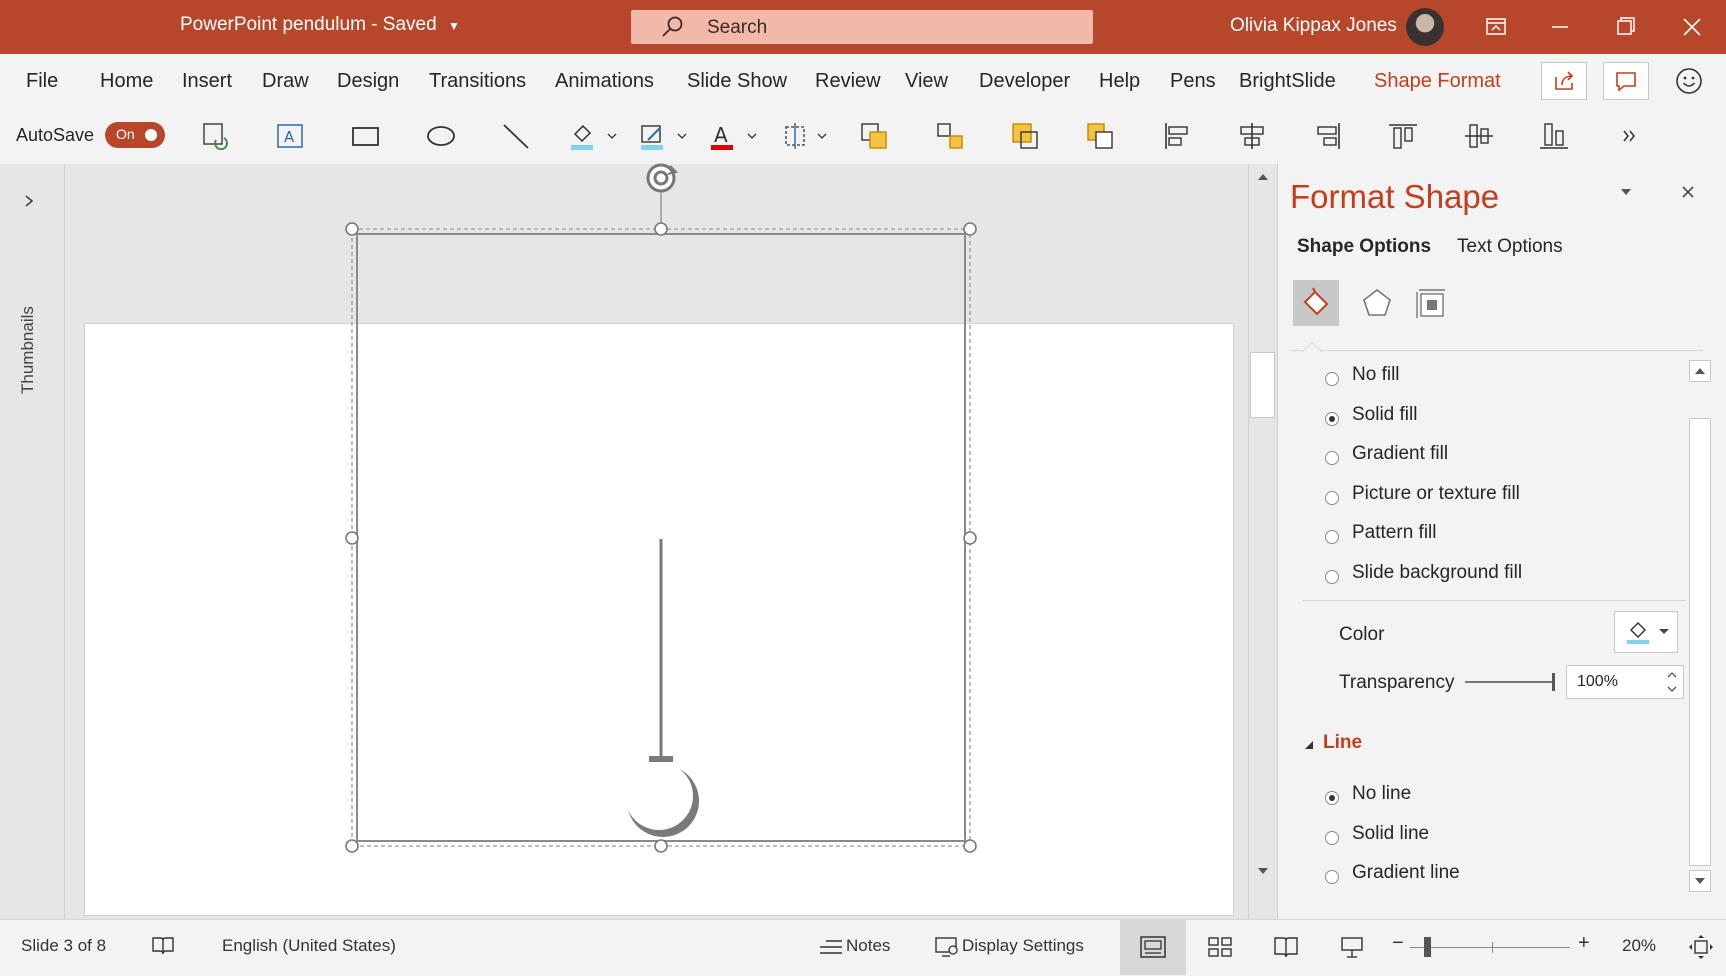 Image resolution: width=1726 pixels, height=976 pixels. What do you see at coordinates (1700, 642) in the screenshot?
I see `panel-scroll-thumb` at bounding box center [1700, 642].